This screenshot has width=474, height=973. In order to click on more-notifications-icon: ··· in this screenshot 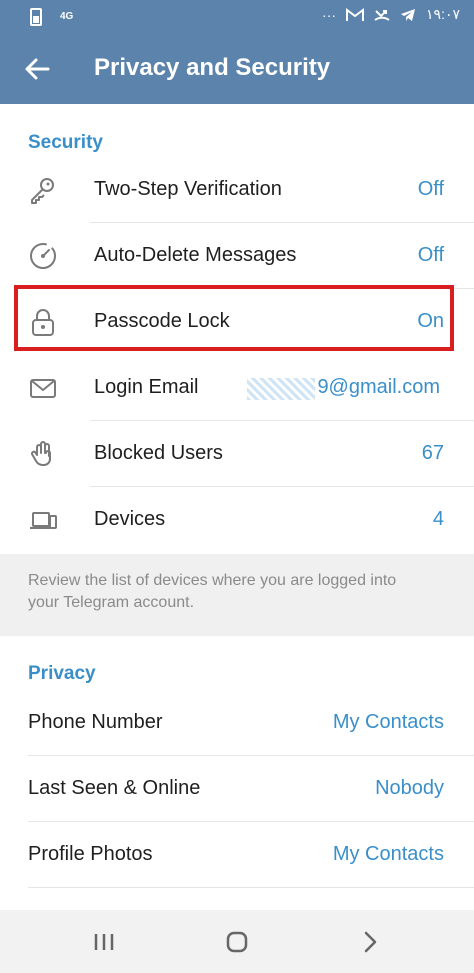, I will do `click(329, 14)`.